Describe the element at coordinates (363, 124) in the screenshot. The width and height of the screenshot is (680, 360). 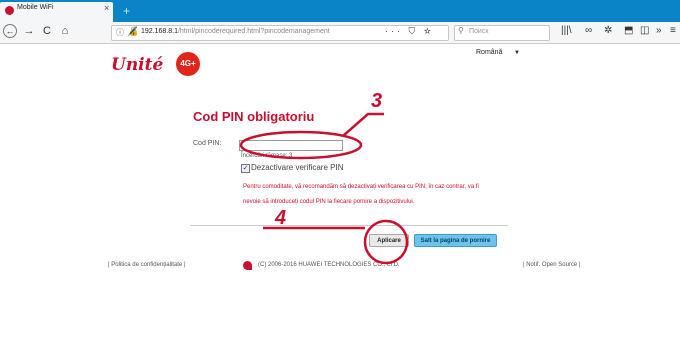
I see `step3-pointer-line` at that location.